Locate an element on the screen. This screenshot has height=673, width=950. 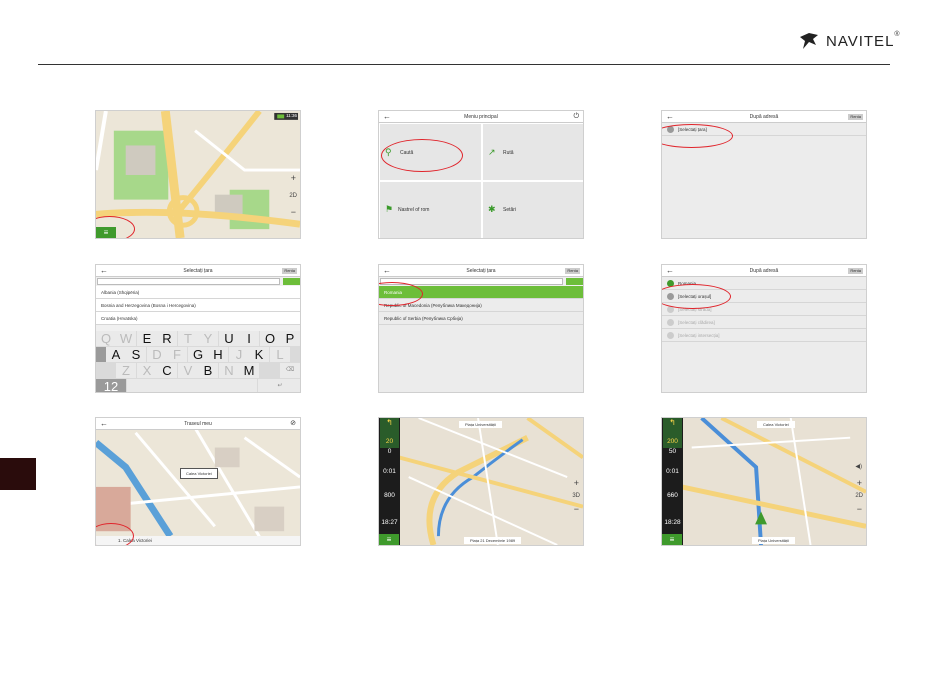
key: R is located at coordinates (167, 338).